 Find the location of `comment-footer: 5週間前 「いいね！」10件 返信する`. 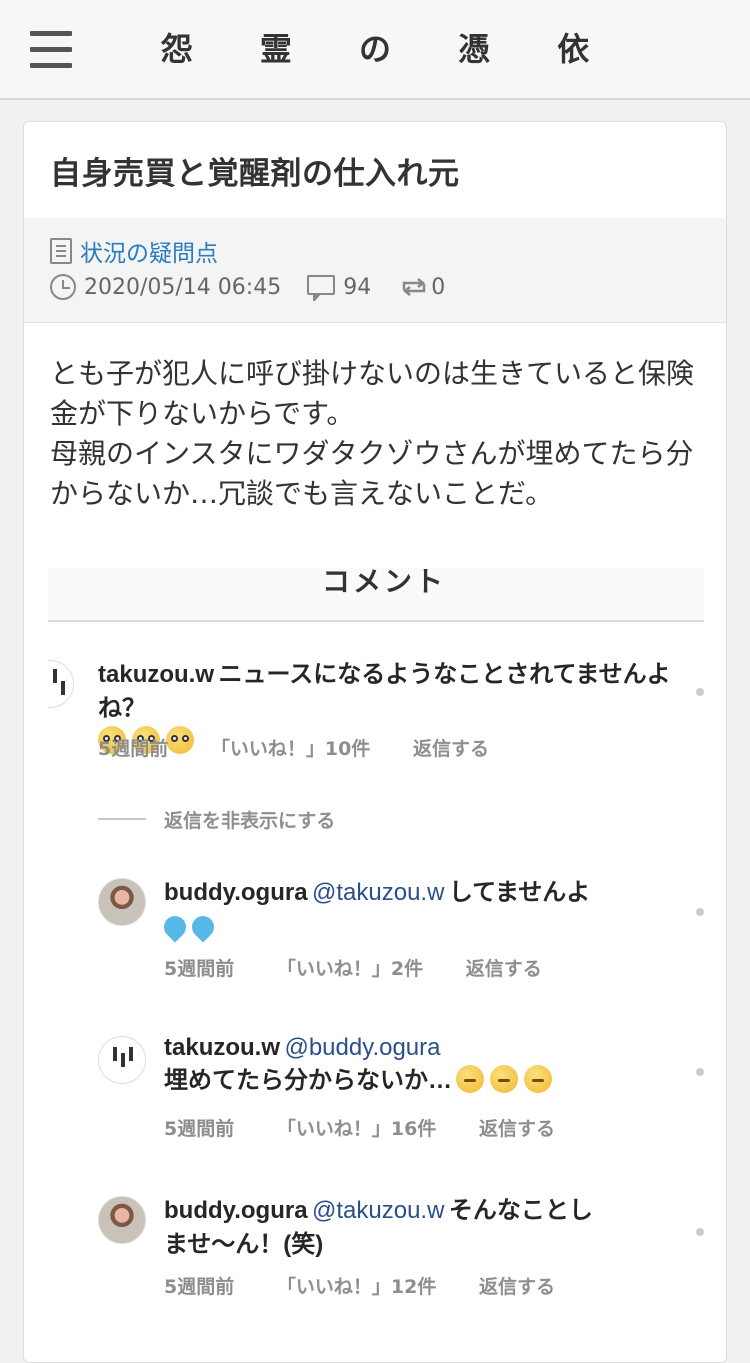

comment-footer: 5週間前 「いいね！」10件 返信する is located at coordinates (311, 747).